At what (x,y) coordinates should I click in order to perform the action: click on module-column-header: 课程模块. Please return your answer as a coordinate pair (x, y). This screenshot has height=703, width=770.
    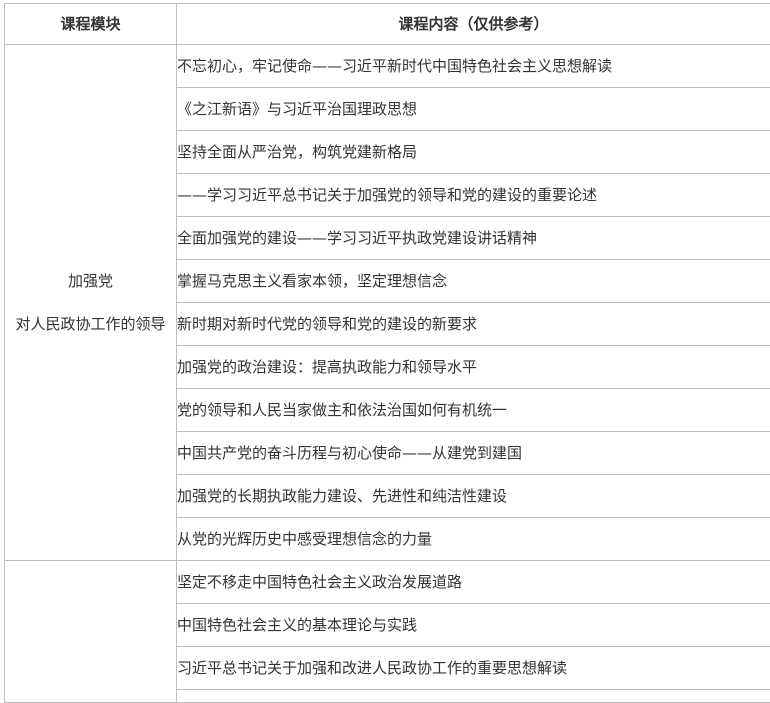
    Looking at the image, I should click on (91, 24).